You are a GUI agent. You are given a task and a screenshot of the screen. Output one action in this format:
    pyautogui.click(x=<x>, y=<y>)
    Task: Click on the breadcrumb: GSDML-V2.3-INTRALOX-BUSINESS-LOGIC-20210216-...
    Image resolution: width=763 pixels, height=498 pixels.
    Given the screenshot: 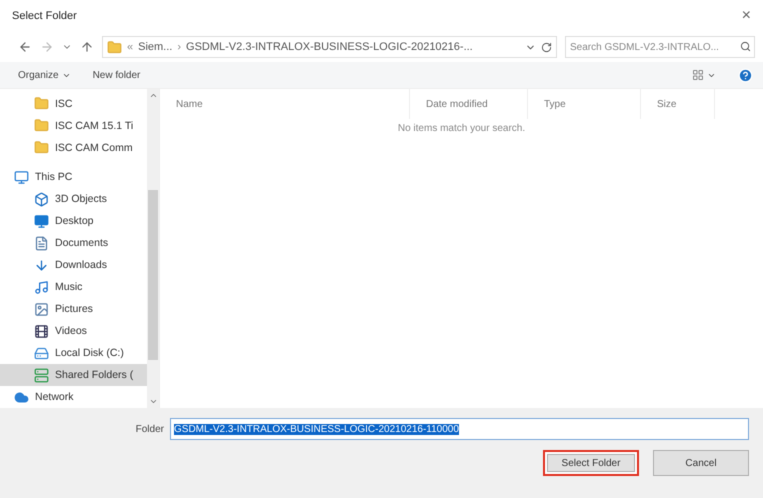 What is the action you would take?
    pyautogui.click(x=329, y=47)
    